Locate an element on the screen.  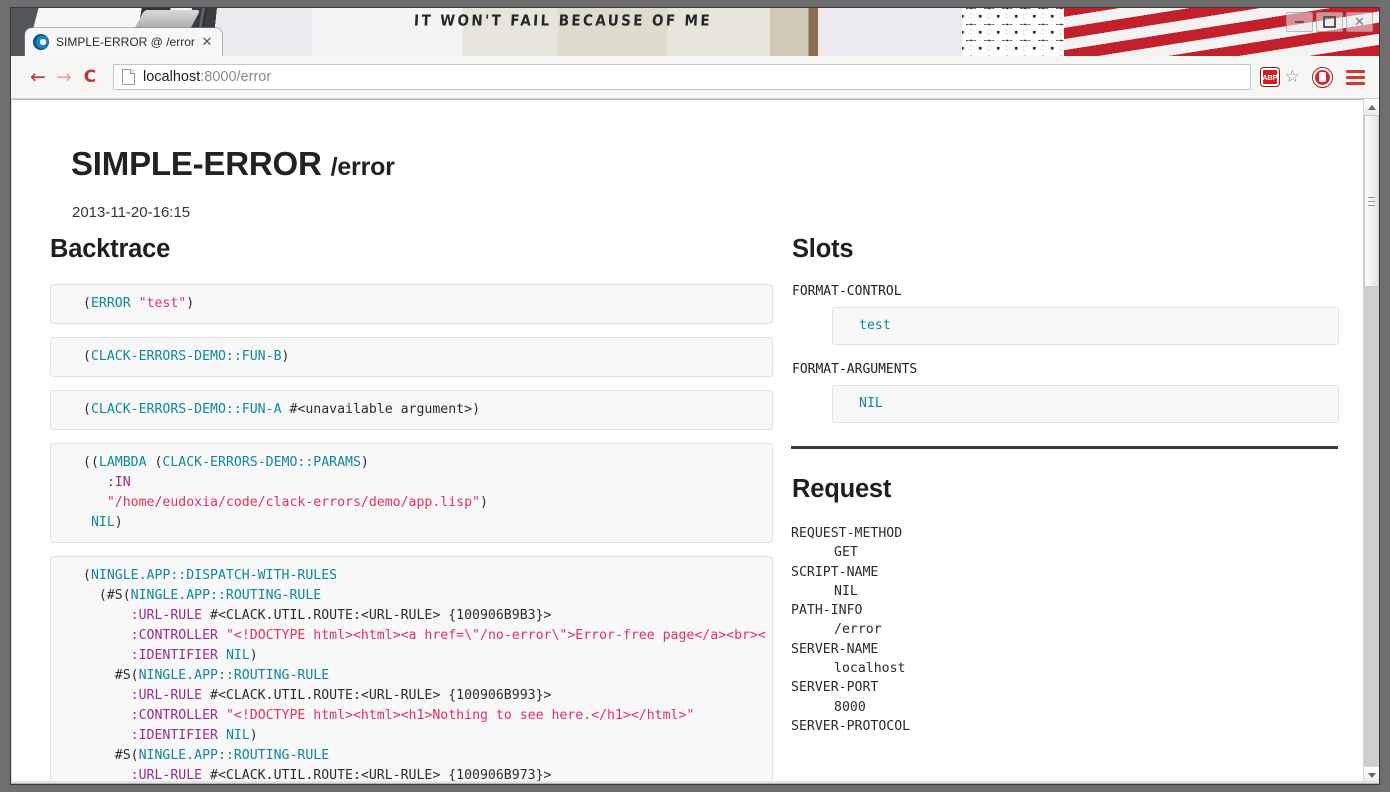
slot-label: FORMAT-ARGUMENTS is located at coordinates (855, 369).